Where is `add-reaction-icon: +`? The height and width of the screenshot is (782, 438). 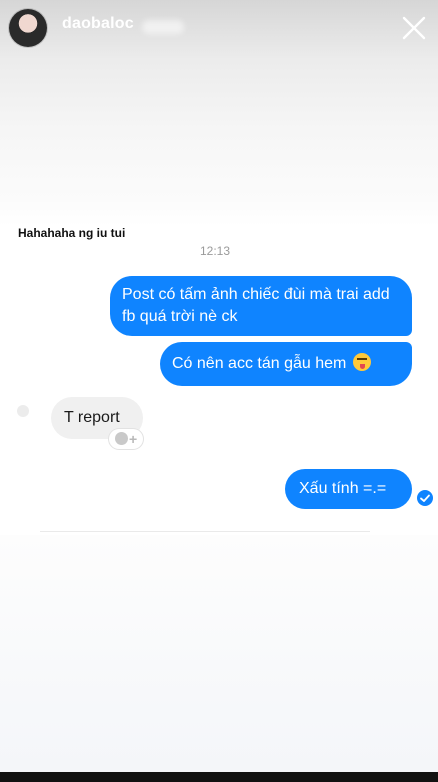 add-reaction-icon: + is located at coordinates (126, 439).